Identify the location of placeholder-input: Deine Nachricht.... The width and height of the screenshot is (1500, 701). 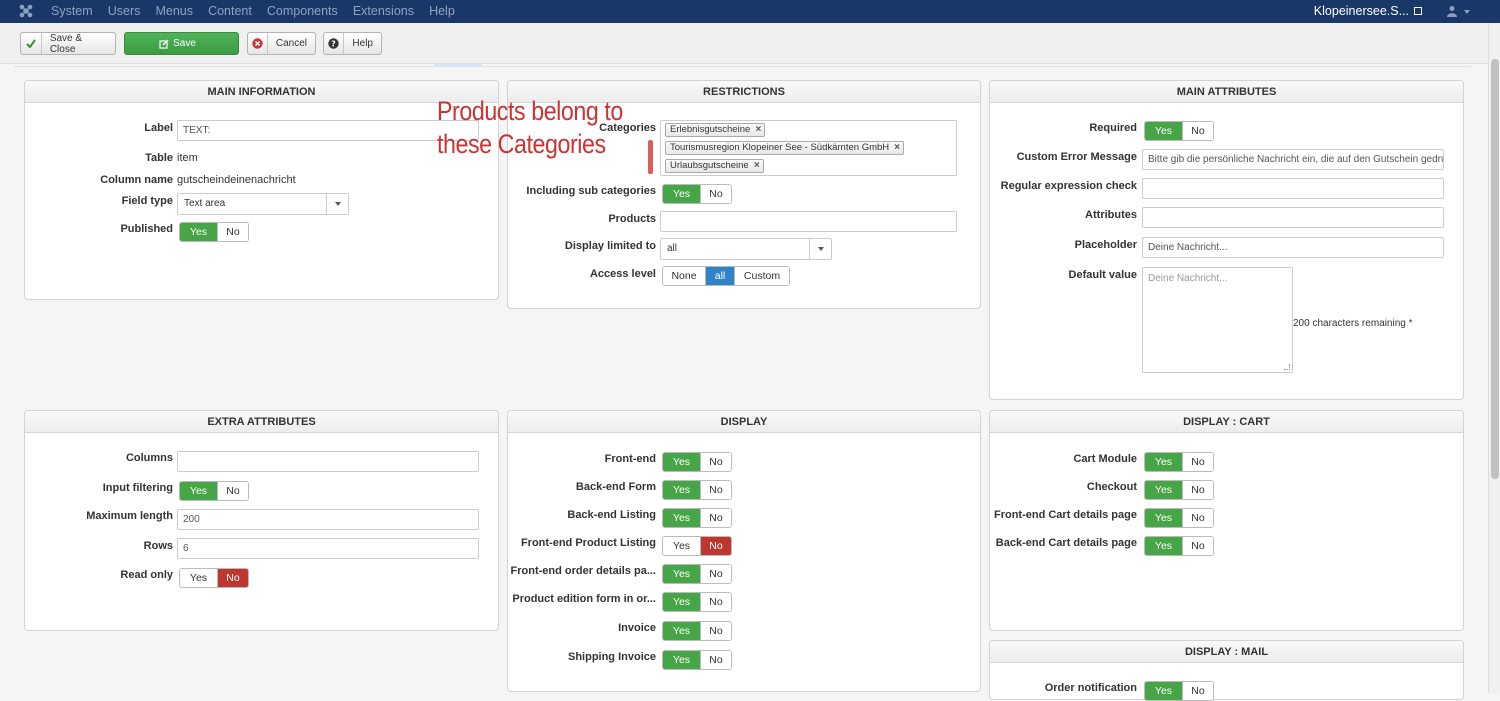
(1293, 247).